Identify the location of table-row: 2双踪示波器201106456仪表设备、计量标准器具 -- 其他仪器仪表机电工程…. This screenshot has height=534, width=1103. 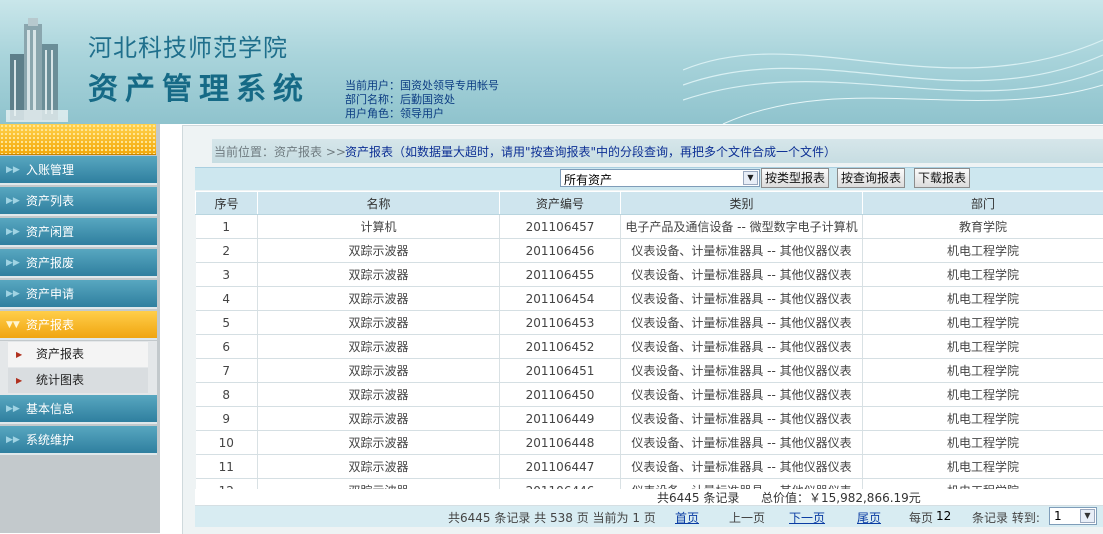
(649, 251).